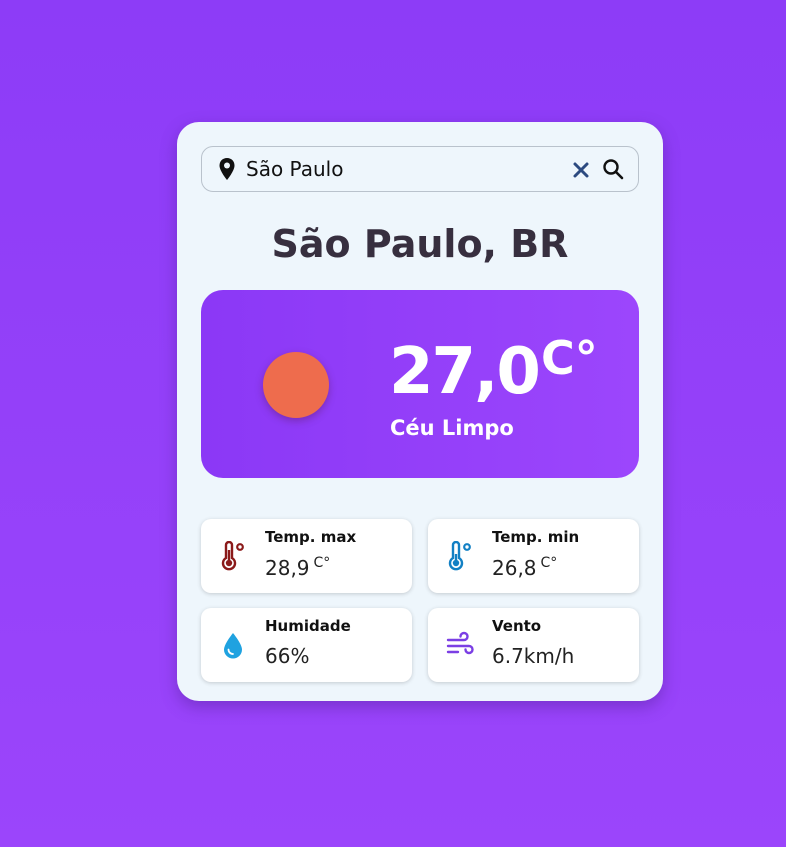  What do you see at coordinates (459, 556) in the screenshot?
I see `thermometer-cold-icon` at bounding box center [459, 556].